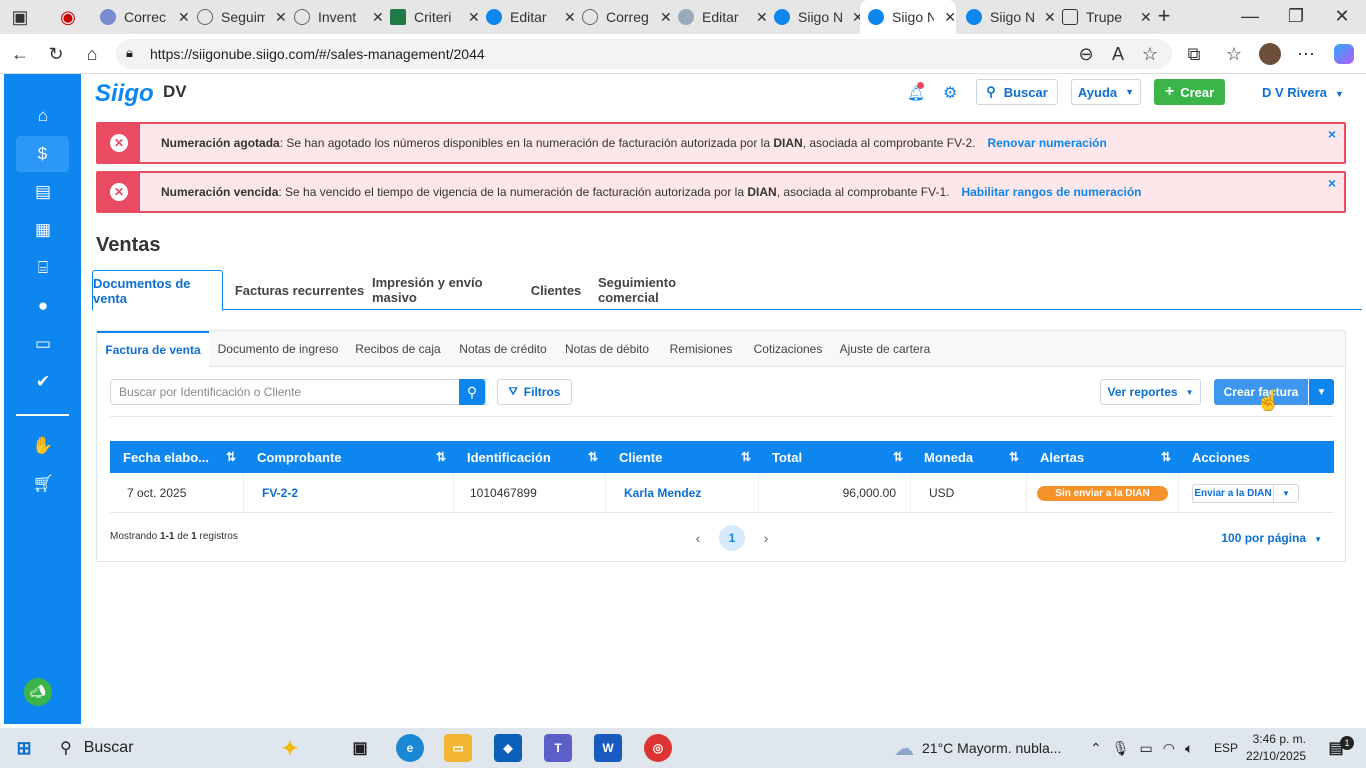 The image size is (1366, 768). I want to click on task-view-icon: ▣, so click(360, 748).